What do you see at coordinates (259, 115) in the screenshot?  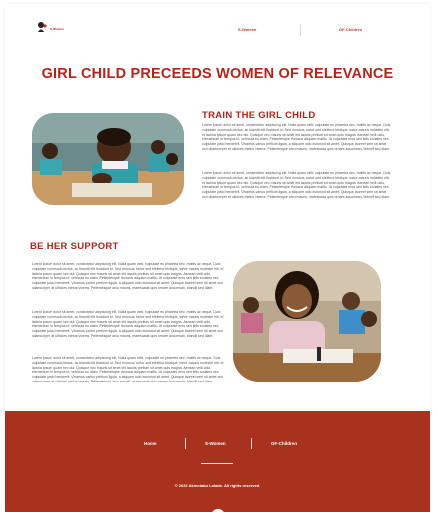 I see `section-heading-train: TRAIN THE GIRL CHILD` at bounding box center [259, 115].